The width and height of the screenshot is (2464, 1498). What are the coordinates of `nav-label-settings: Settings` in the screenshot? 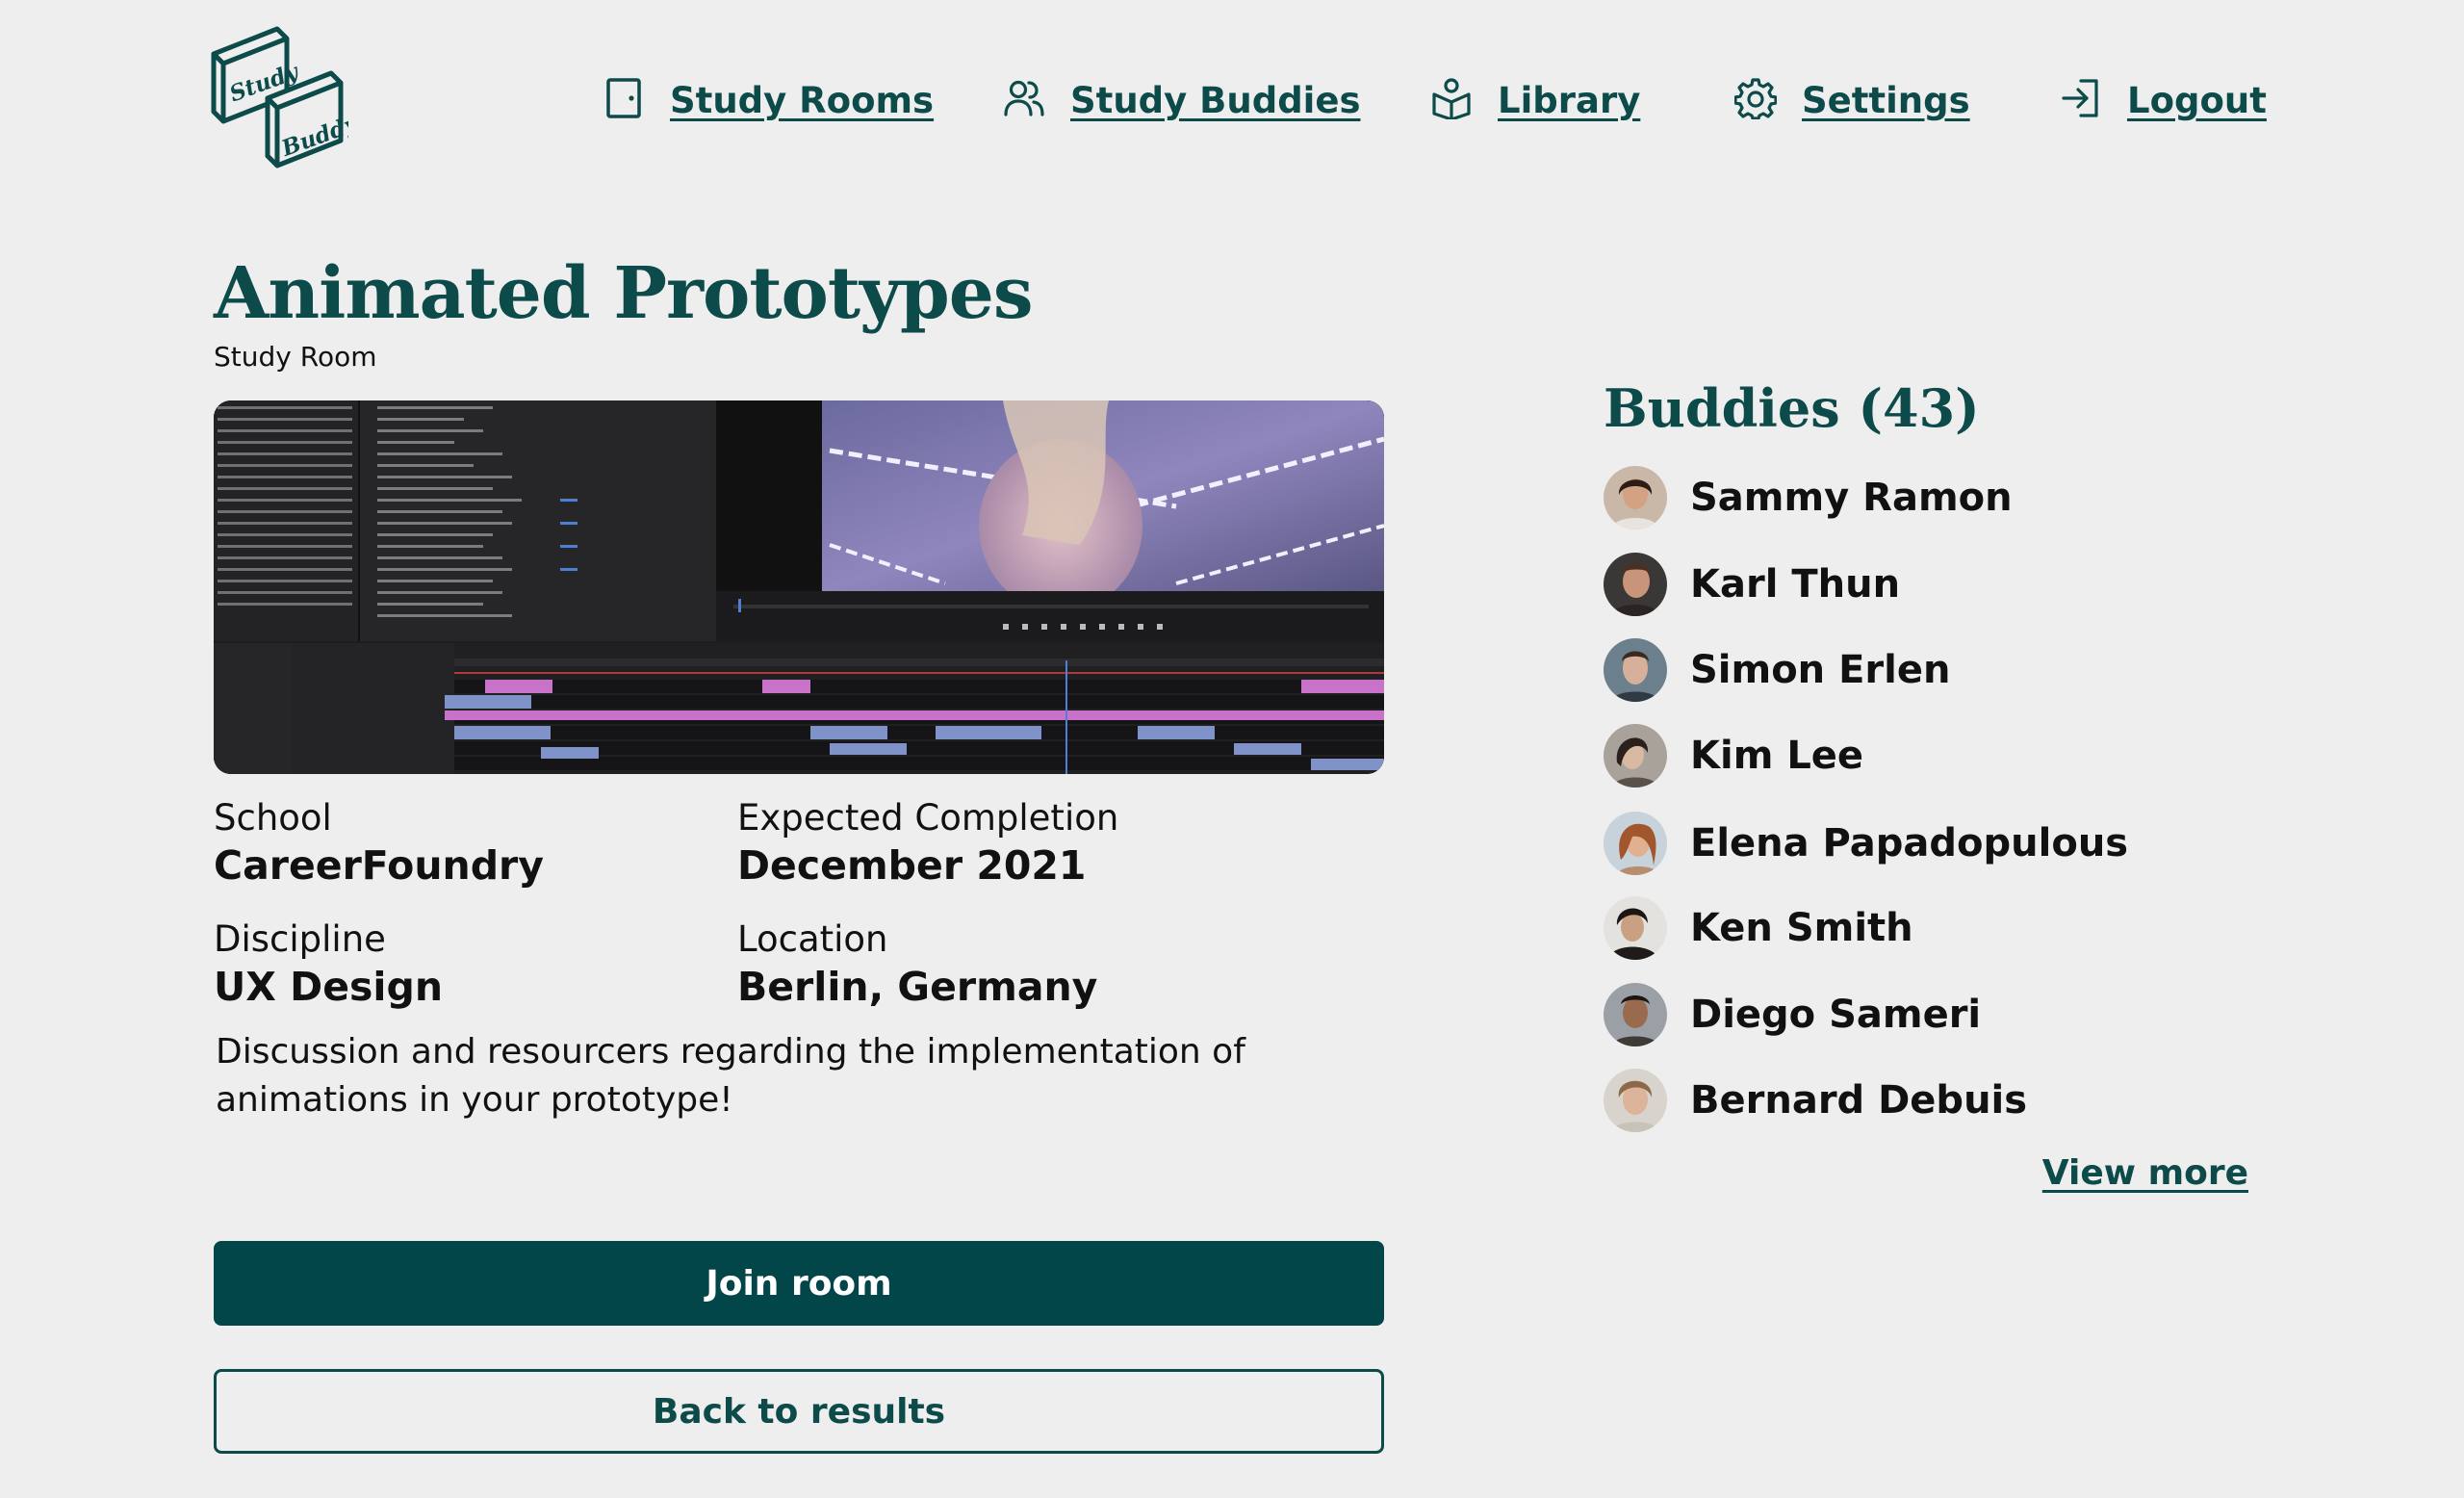 It's located at (1886, 100).